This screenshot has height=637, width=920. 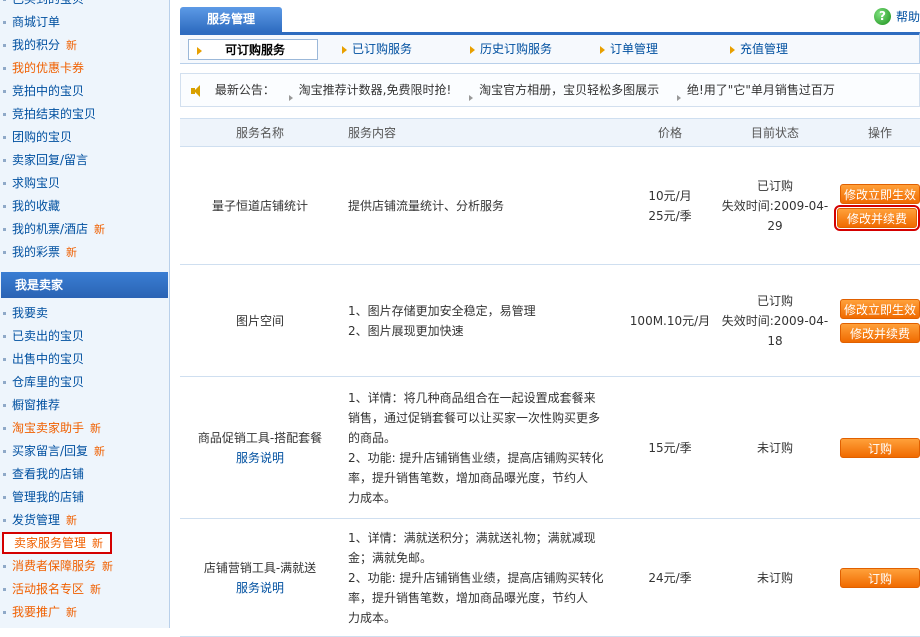 I want to click on service-name: 量子恒道店铺统计, so click(x=259, y=205).